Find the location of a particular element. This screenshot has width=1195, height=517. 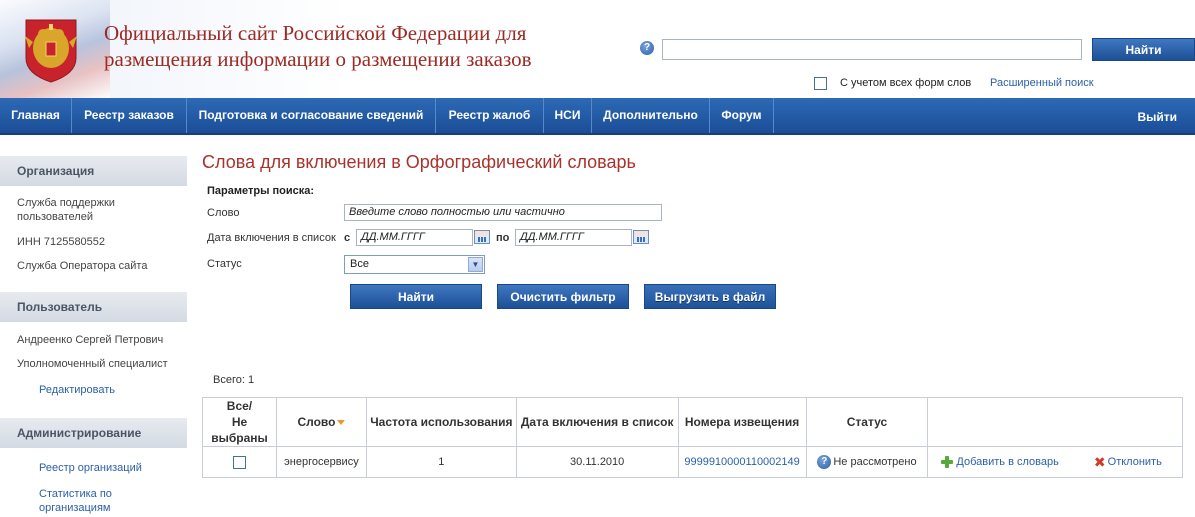

calendar-from-icon is located at coordinates (482, 237).